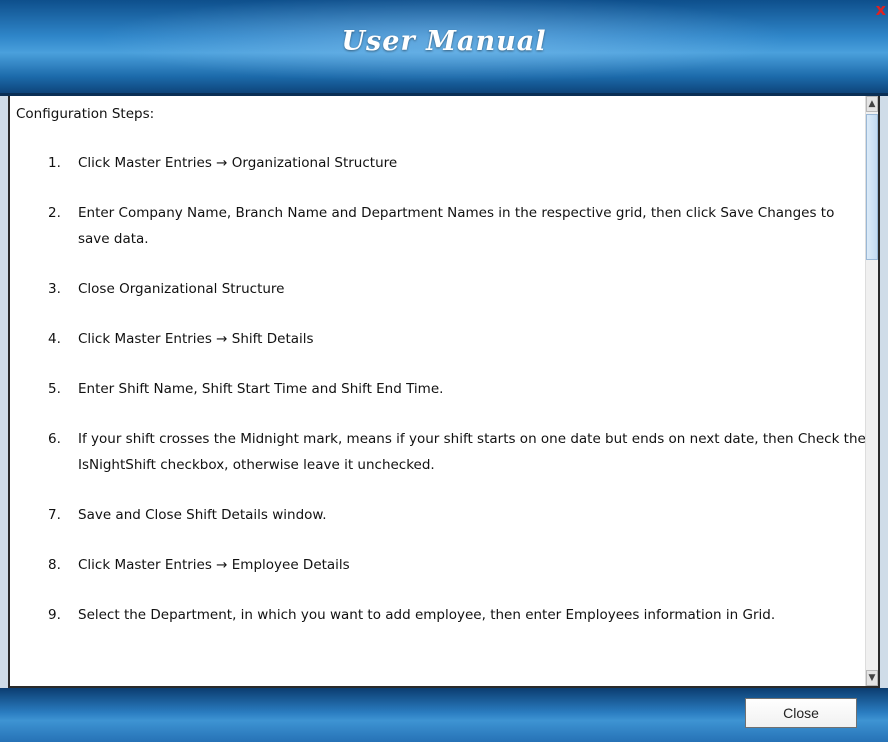 This screenshot has width=888, height=742. What do you see at coordinates (440, 515) in the screenshot?
I see `step-item: 7. Save and Close Shift Details window.` at bounding box center [440, 515].